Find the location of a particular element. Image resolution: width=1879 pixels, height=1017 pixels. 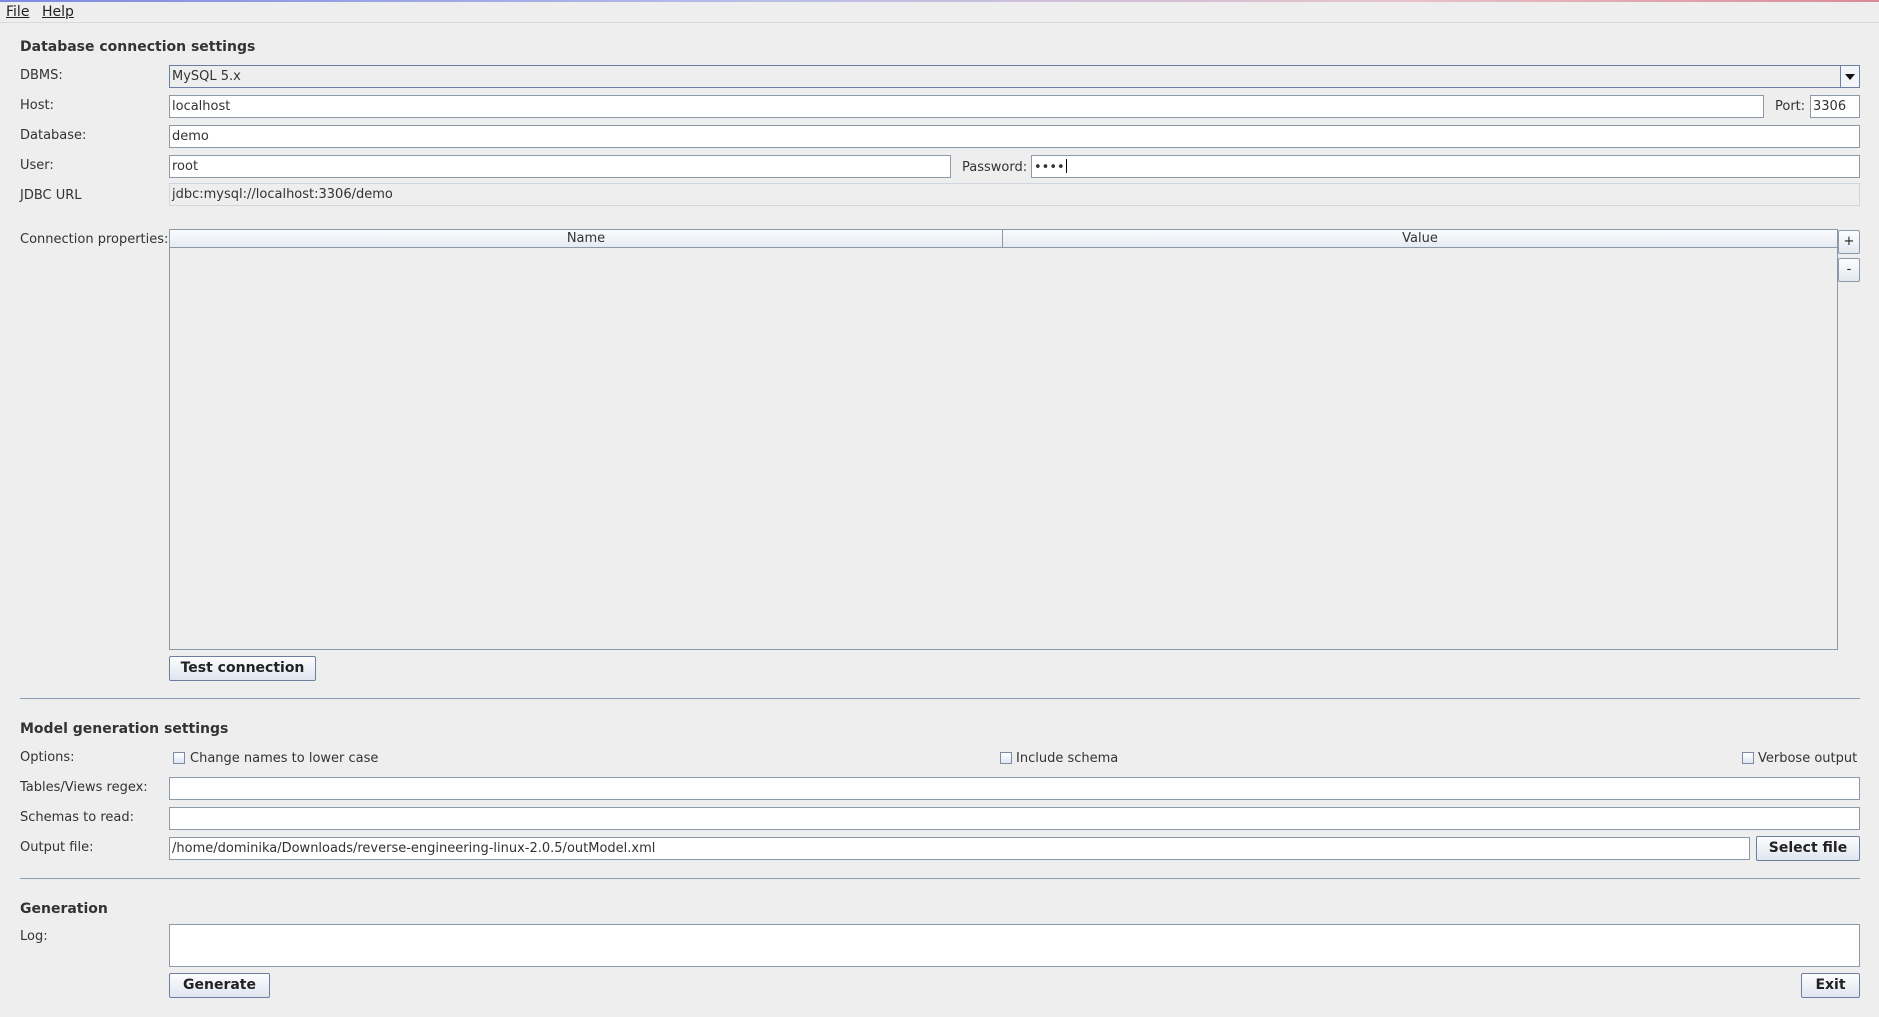

database-label: Database: is located at coordinates (53, 135).